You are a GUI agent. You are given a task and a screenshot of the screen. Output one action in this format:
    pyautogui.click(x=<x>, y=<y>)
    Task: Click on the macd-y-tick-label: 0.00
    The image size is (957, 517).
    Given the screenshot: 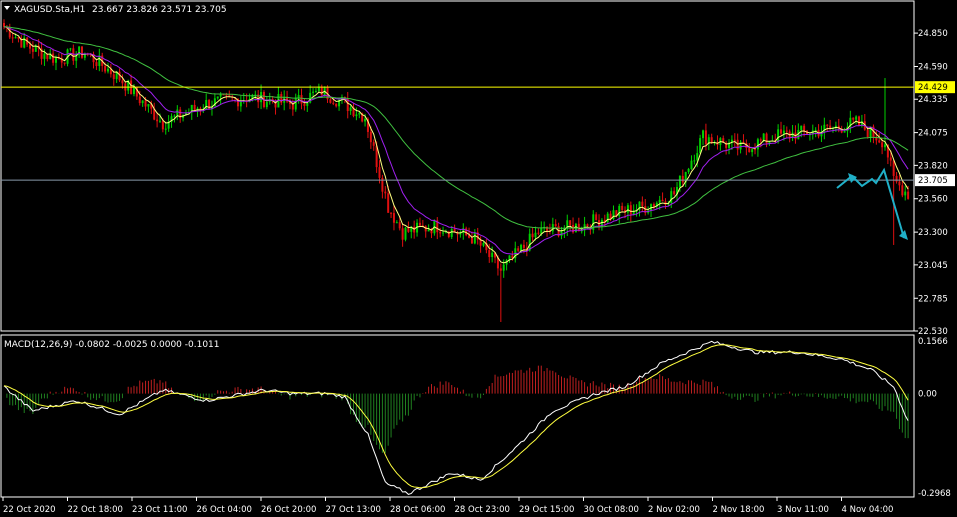 What is the action you would take?
    pyautogui.click(x=927, y=395)
    